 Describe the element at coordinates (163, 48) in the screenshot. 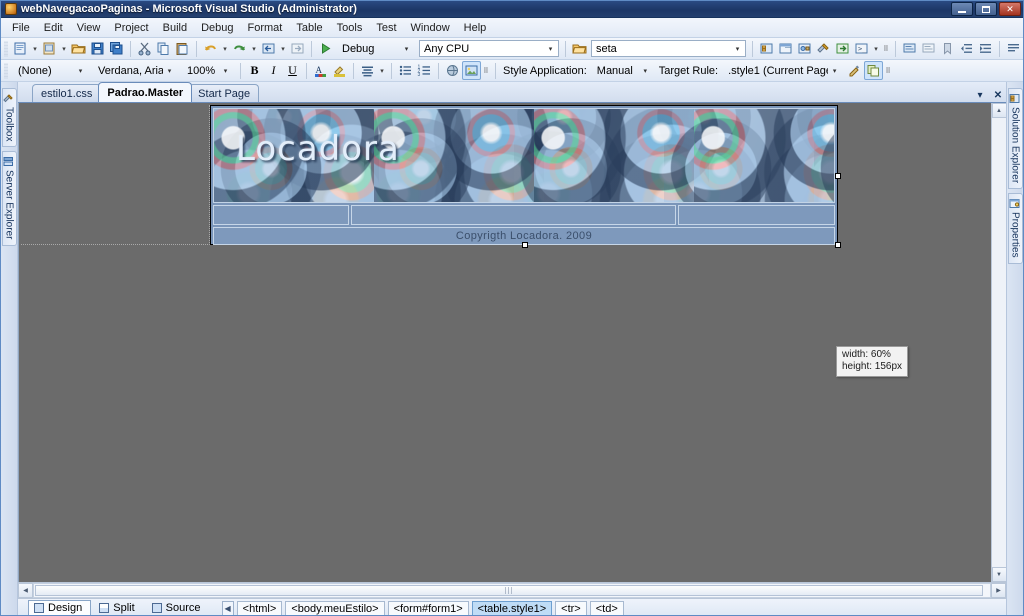

I see `copy-icon` at that location.